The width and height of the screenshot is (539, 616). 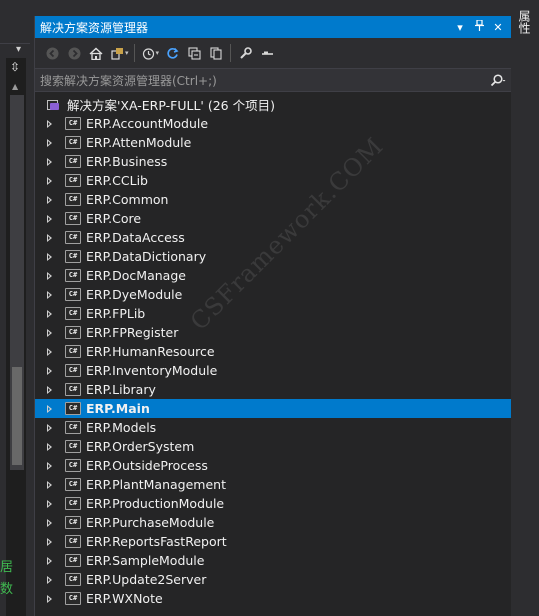 What do you see at coordinates (15, 67) in the screenshot?
I see `split-handle-icon: ⇳` at bounding box center [15, 67].